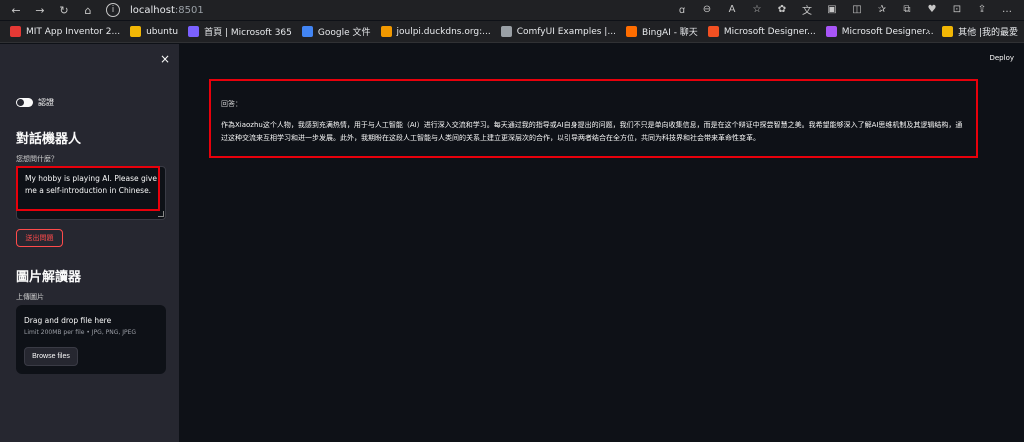 This screenshot has height=442, width=1024. I want to click on chatbot-heading: 對話機器人, so click(49, 139).